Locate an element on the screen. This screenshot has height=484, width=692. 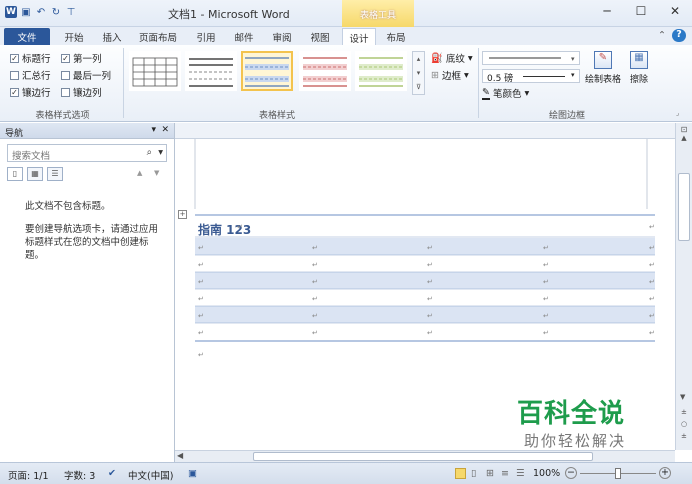
shading-button: ⛽ 底纹 ▾ is located at coordinates (452, 58).